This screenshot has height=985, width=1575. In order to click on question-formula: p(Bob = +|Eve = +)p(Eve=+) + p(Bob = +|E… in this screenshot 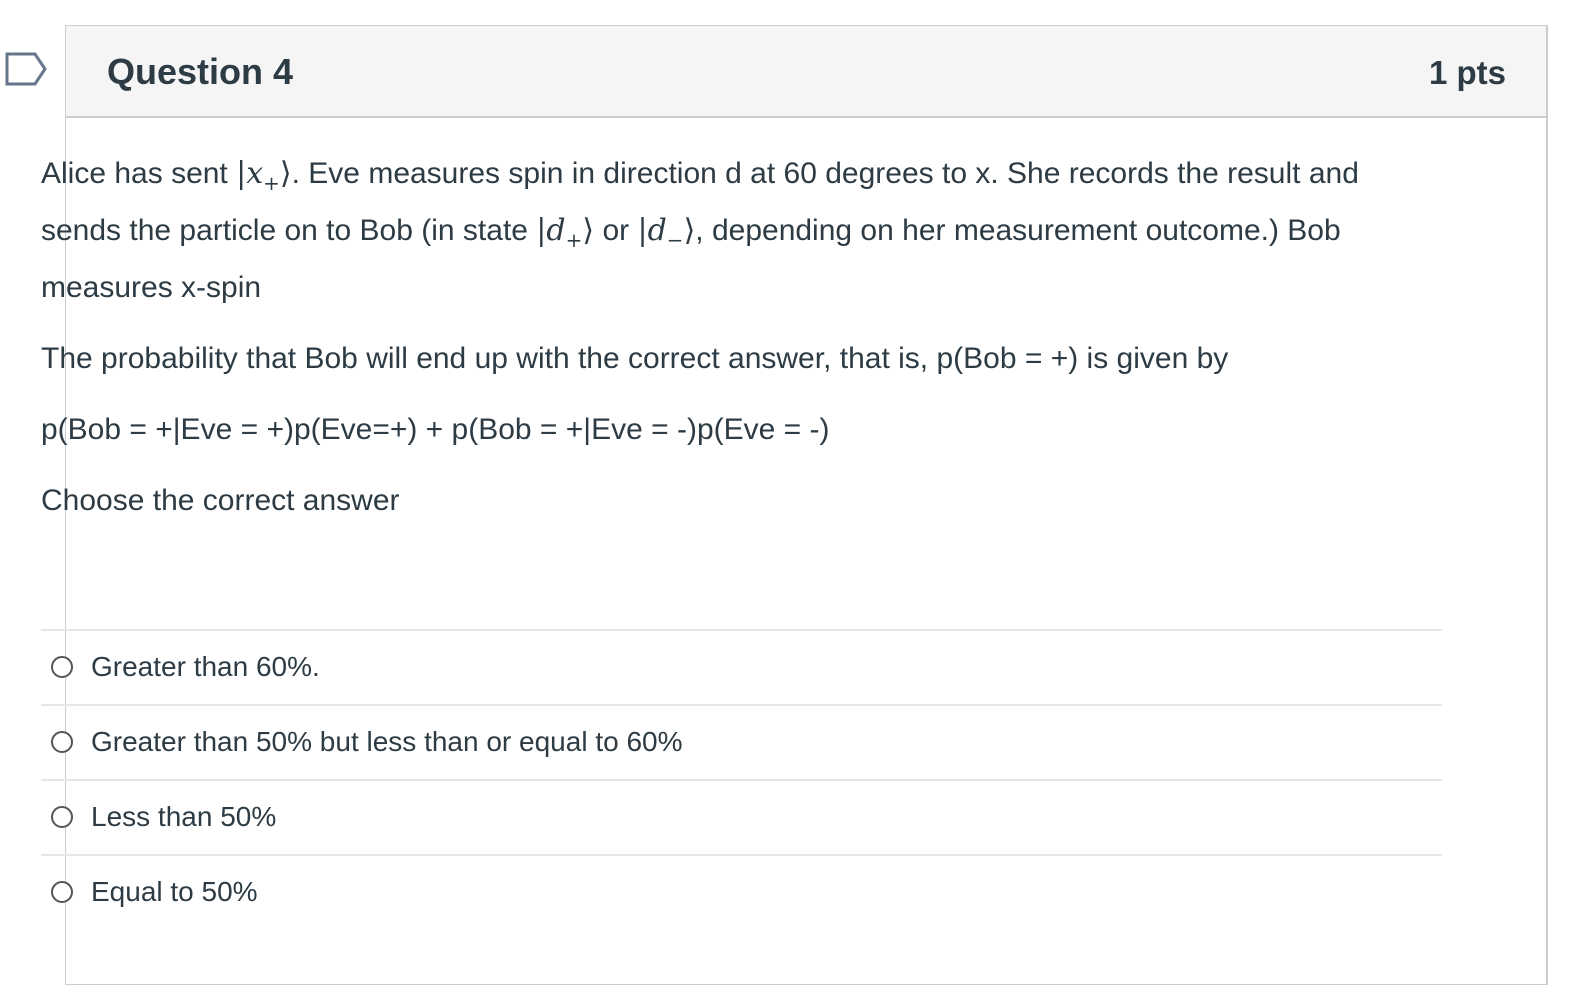, I will do `click(435, 429)`.